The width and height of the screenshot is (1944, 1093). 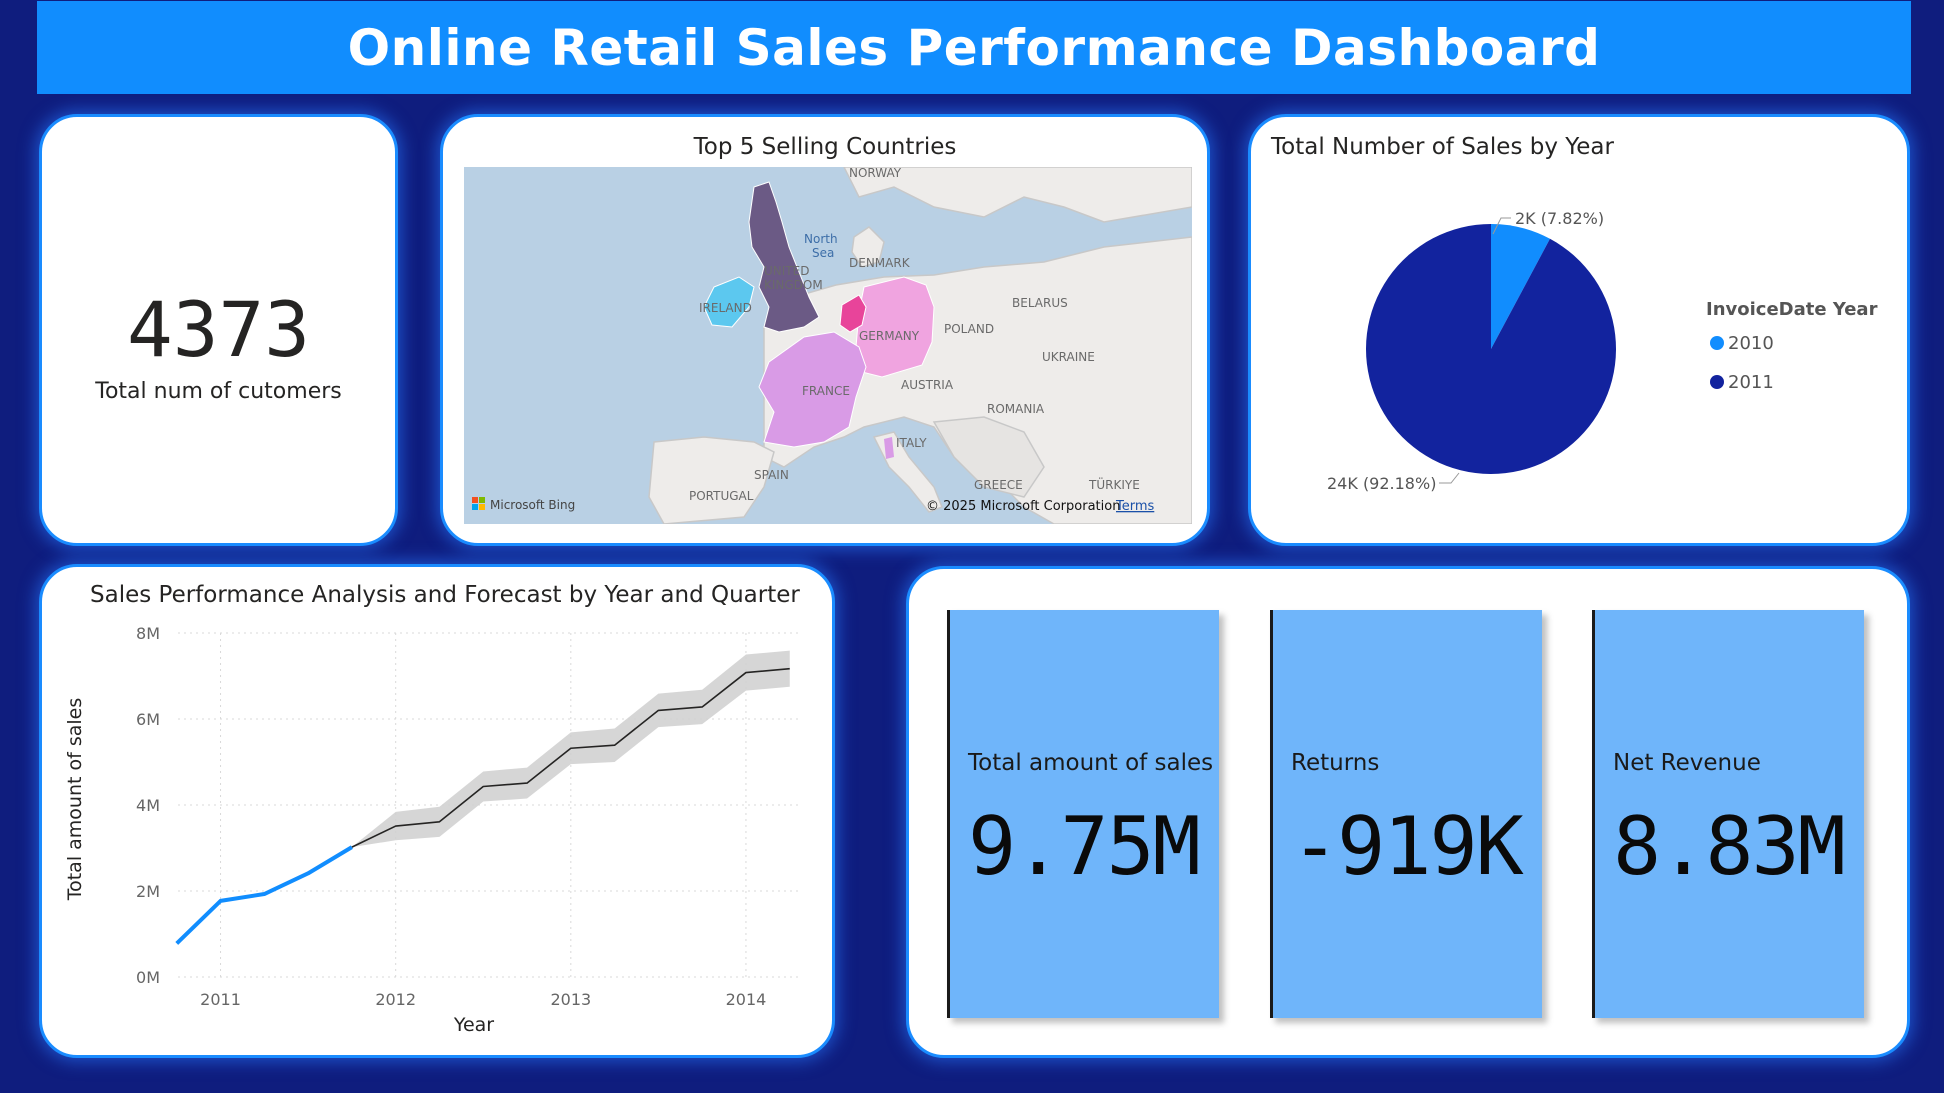 What do you see at coordinates (998, 485) in the screenshot?
I see `map-label: GREECE` at bounding box center [998, 485].